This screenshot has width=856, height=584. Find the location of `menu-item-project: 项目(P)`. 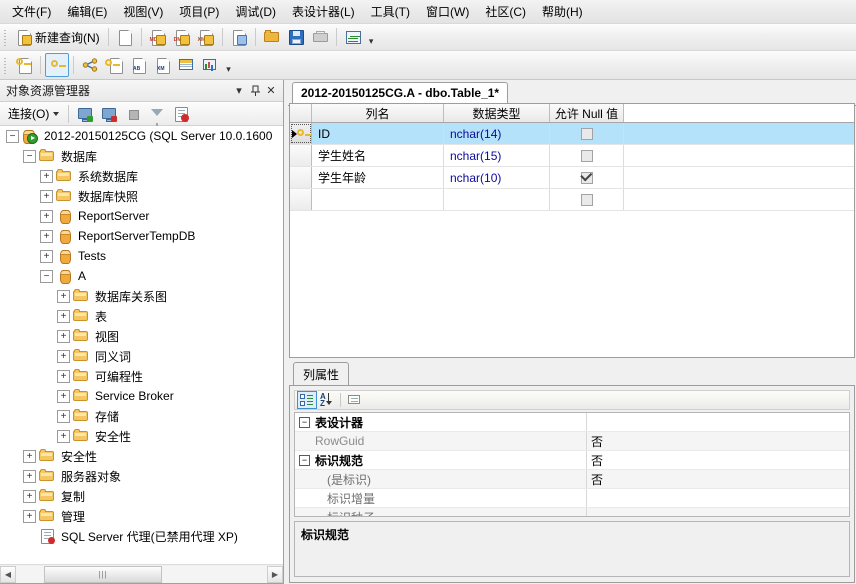

menu-item-project: 项目(P) is located at coordinates (199, 11).